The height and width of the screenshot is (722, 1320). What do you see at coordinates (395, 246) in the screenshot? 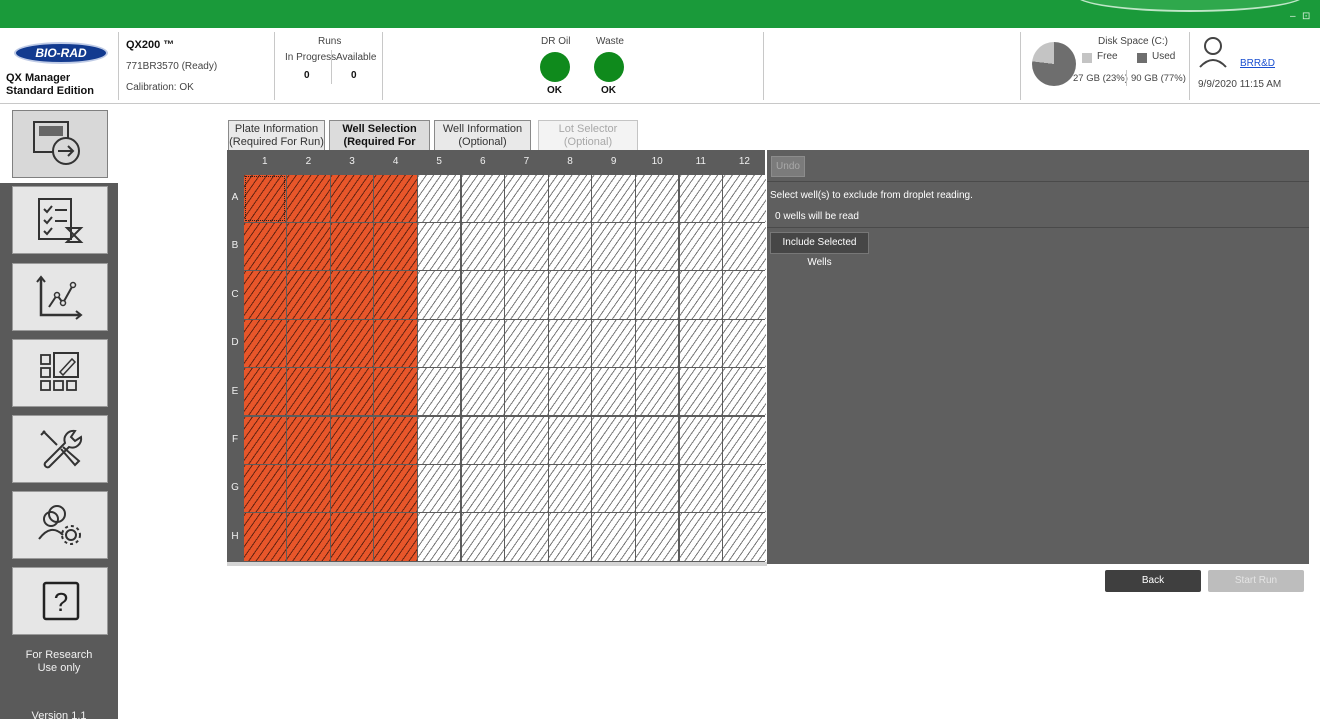
I see `well-B4` at bounding box center [395, 246].